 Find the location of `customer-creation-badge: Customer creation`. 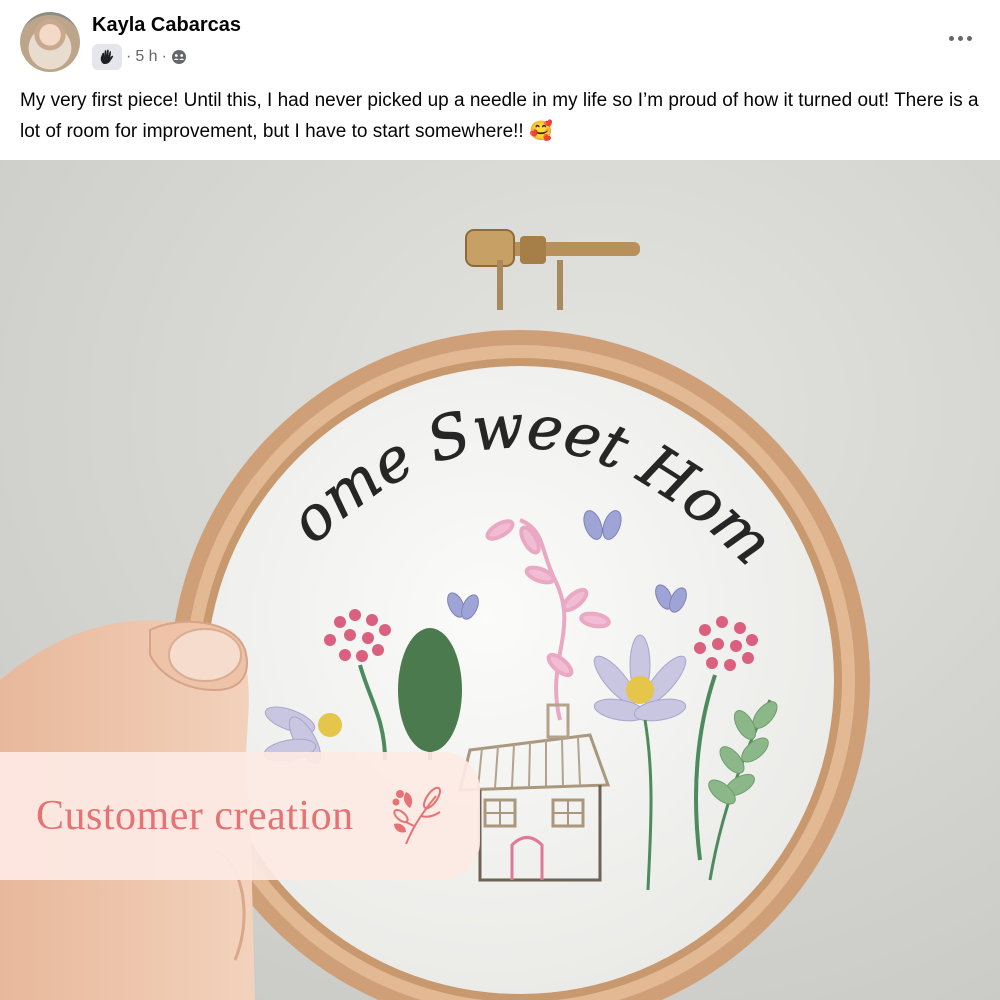

customer-creation-badge: Customer creation is located at coordinates (240, 816).